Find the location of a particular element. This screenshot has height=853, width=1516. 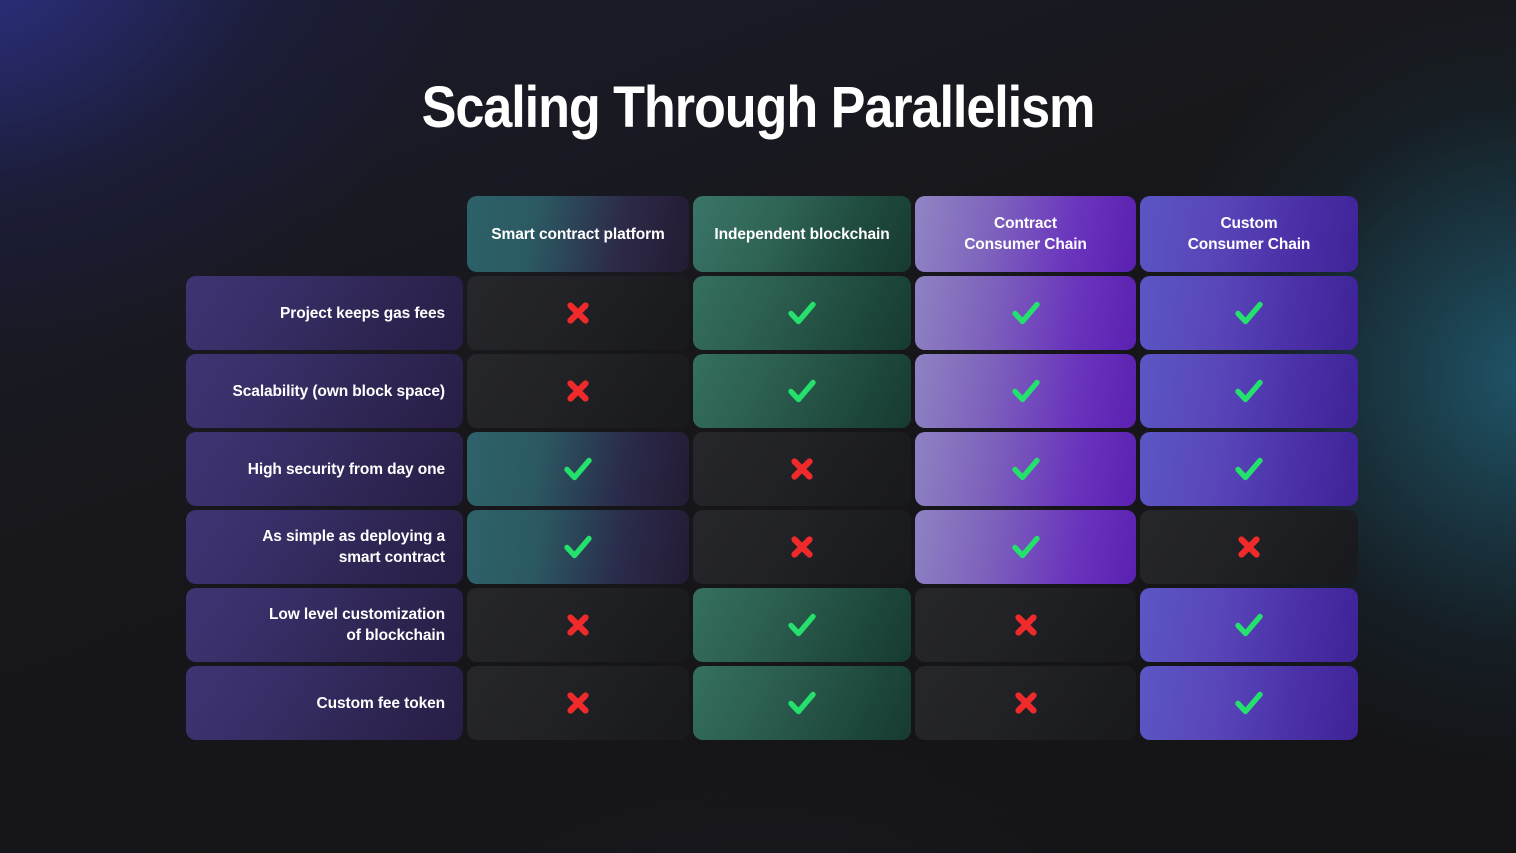

column-header-line: Independent blockchain is located at coordinates (802, 234).